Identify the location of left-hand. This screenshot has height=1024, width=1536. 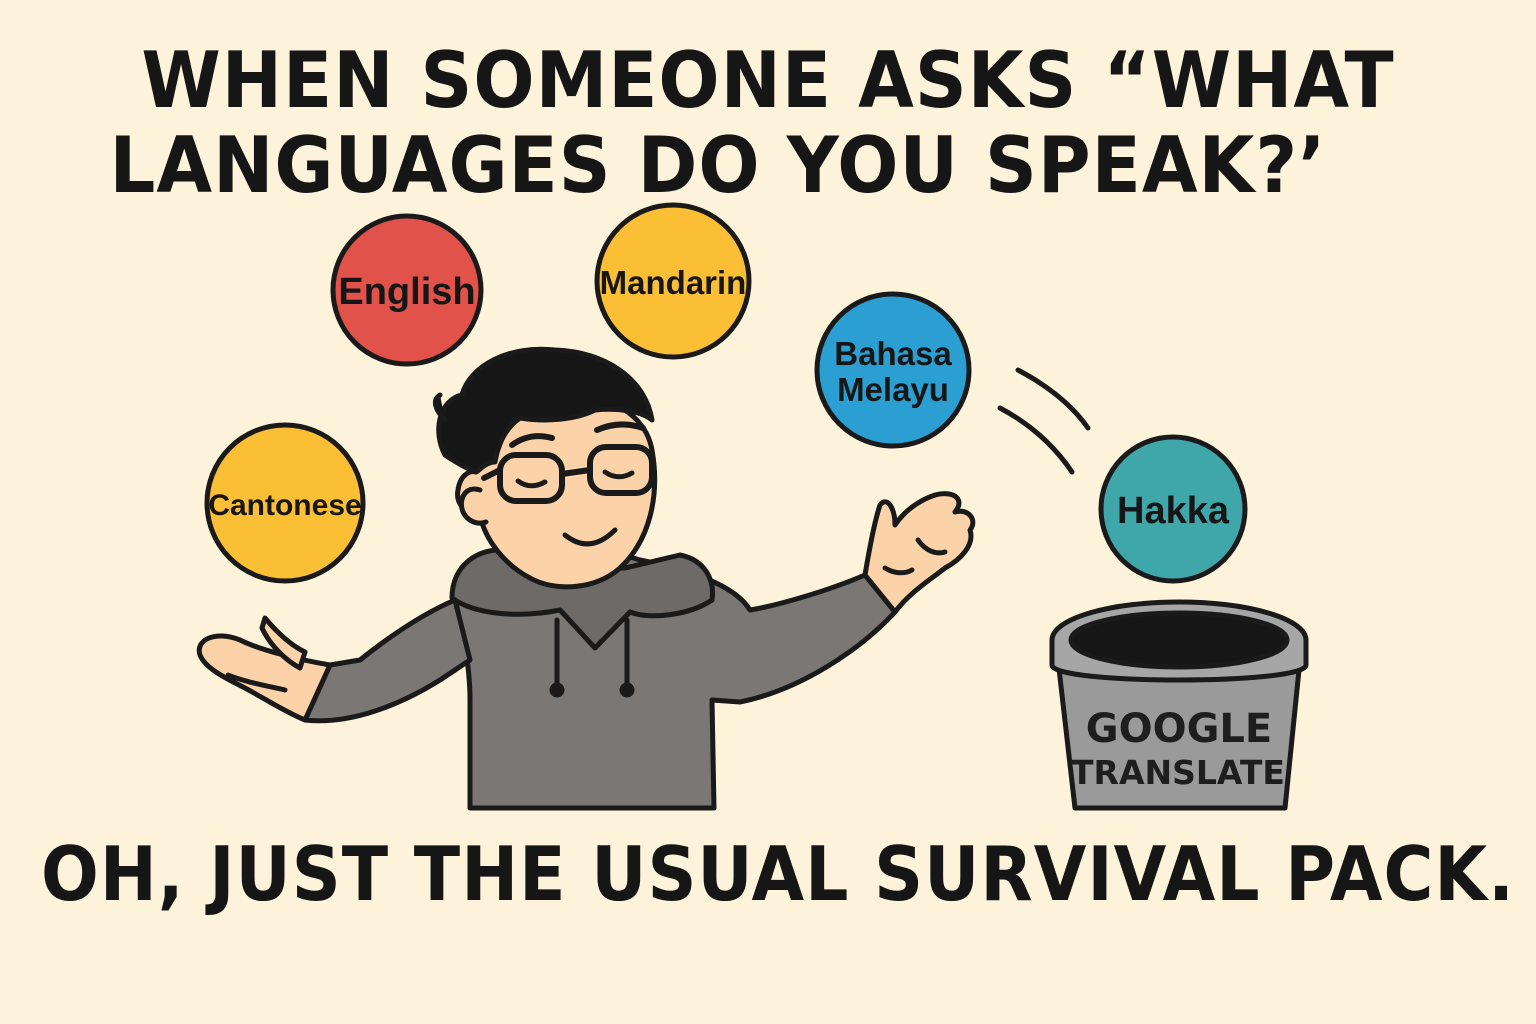
(264, 678).